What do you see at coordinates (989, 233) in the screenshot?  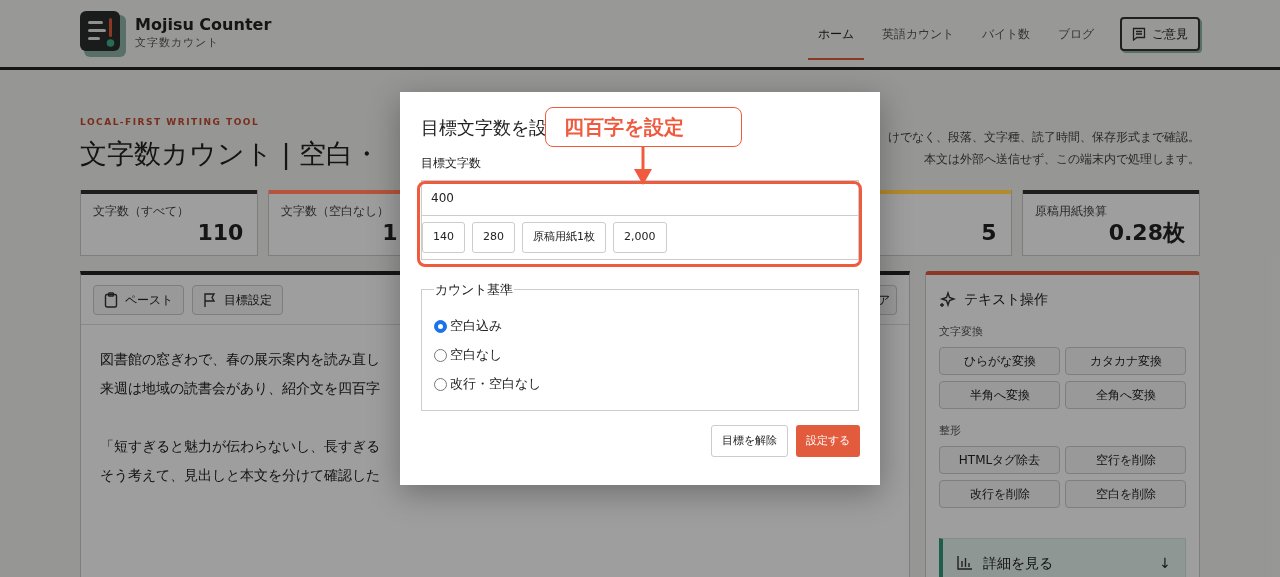 I see `stat-value: 5` at bounding box center [989, 233].